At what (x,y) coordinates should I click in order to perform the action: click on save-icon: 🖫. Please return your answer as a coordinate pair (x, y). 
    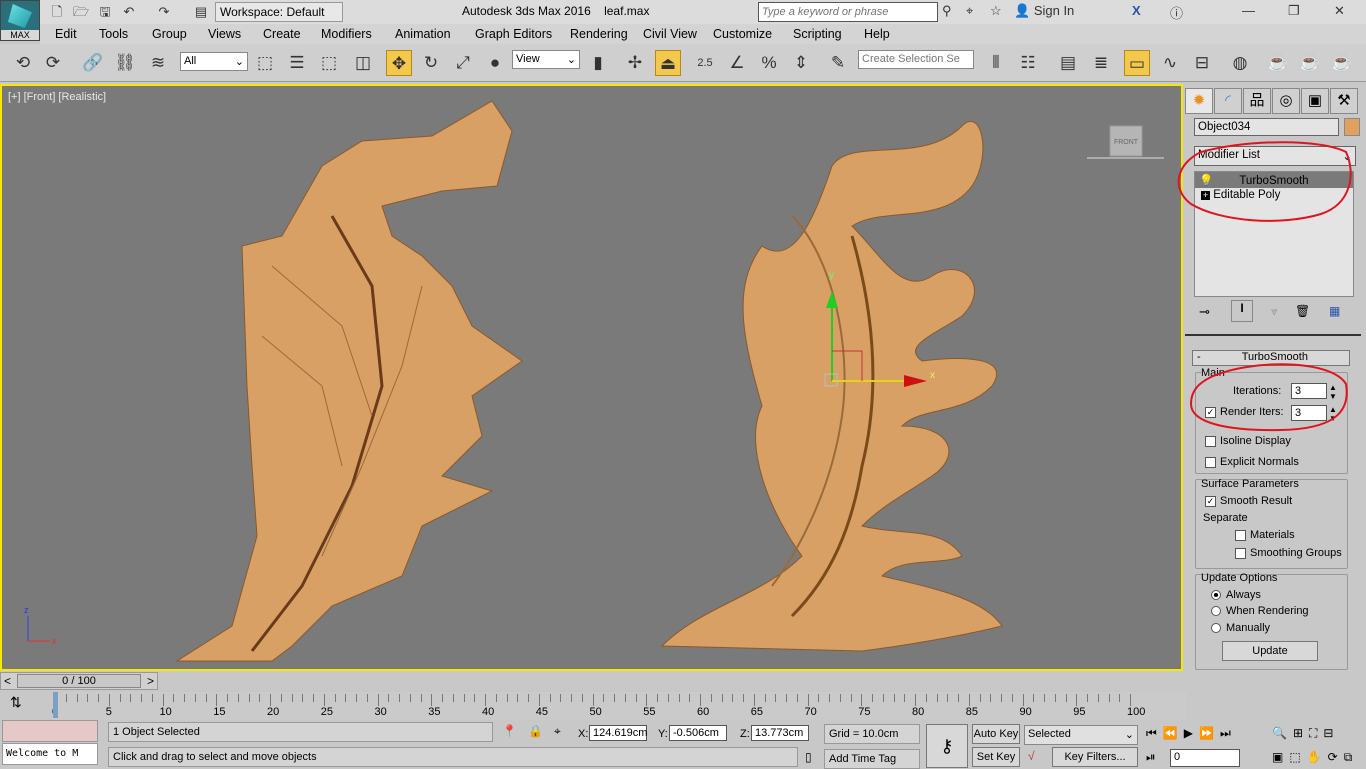
    Looking at the image, I should click on (105, 12).